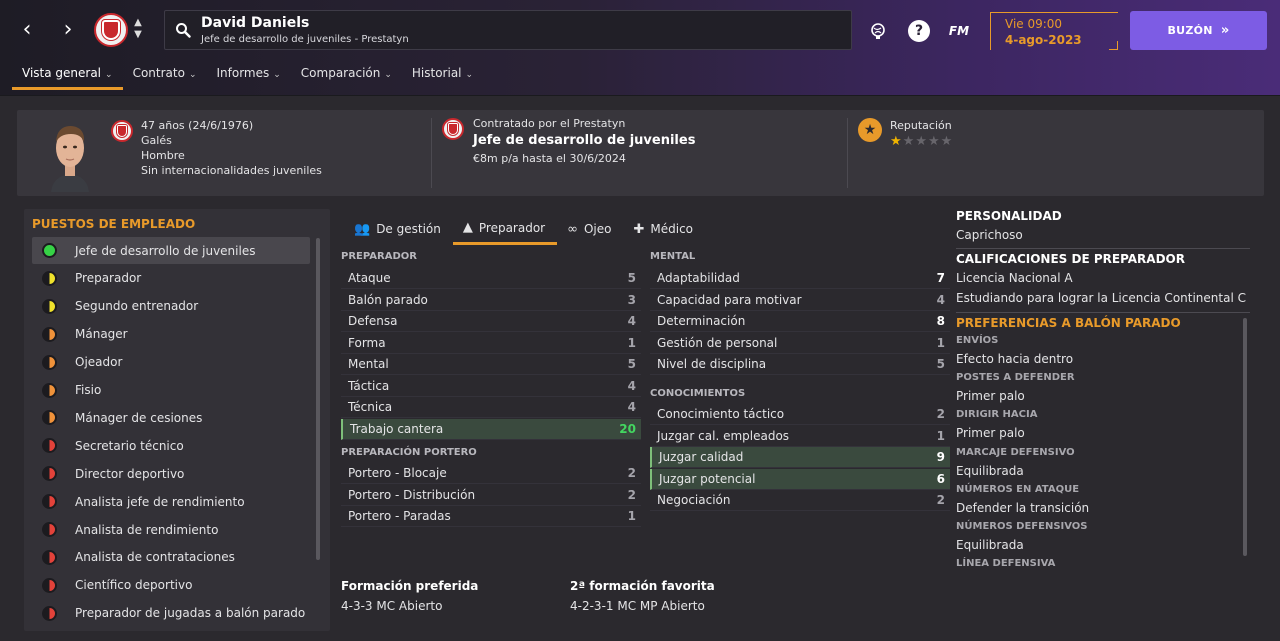 Image resolution: width=1280 pixels, height=641 pixels. Describe the element at coordinates (800, 500) in the screenshot. I see `attribute-row: Negociación 2` at that location.